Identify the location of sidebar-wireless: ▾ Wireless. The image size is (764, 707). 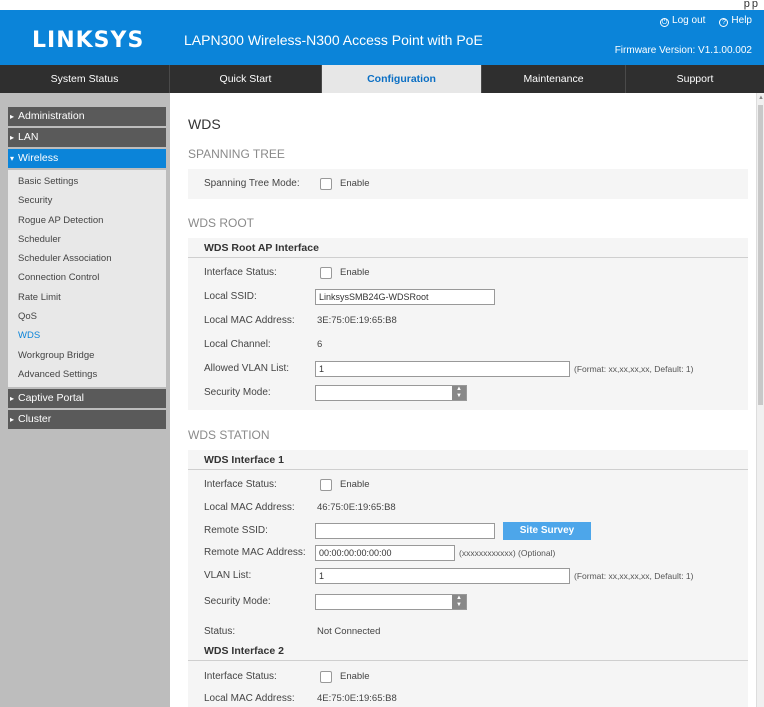
(87, 158).